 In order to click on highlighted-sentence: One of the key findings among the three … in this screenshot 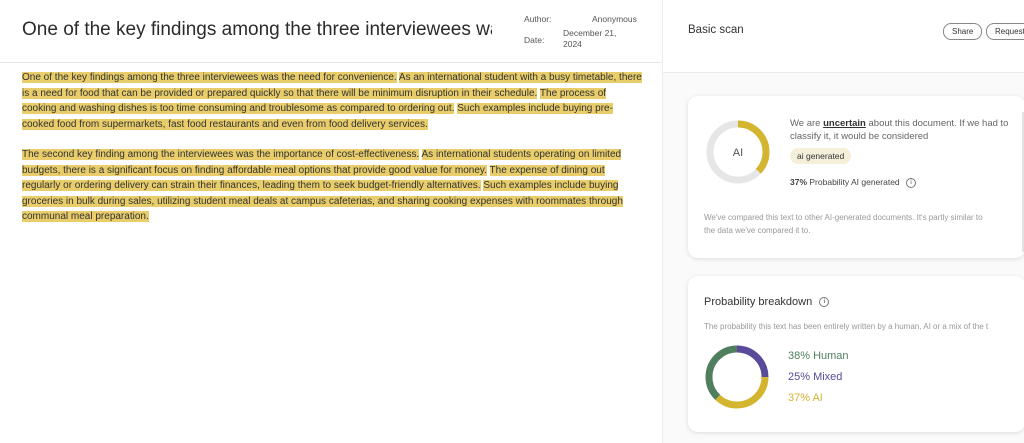, I will do `click(209, 77)`.